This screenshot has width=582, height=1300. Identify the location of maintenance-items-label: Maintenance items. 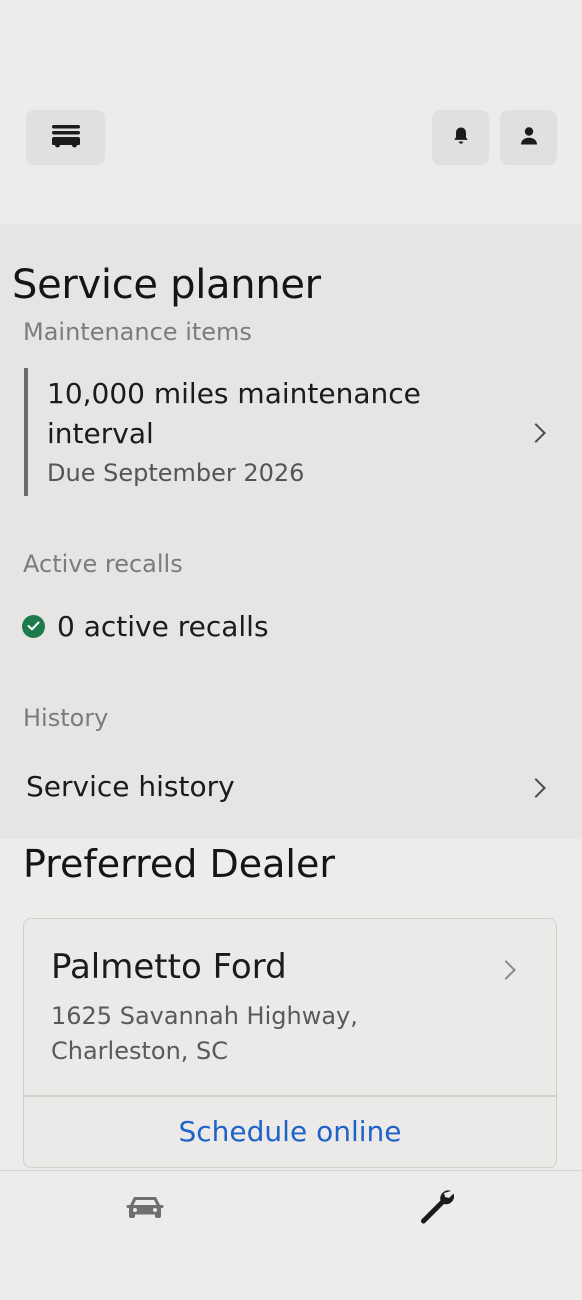
(137, 332).